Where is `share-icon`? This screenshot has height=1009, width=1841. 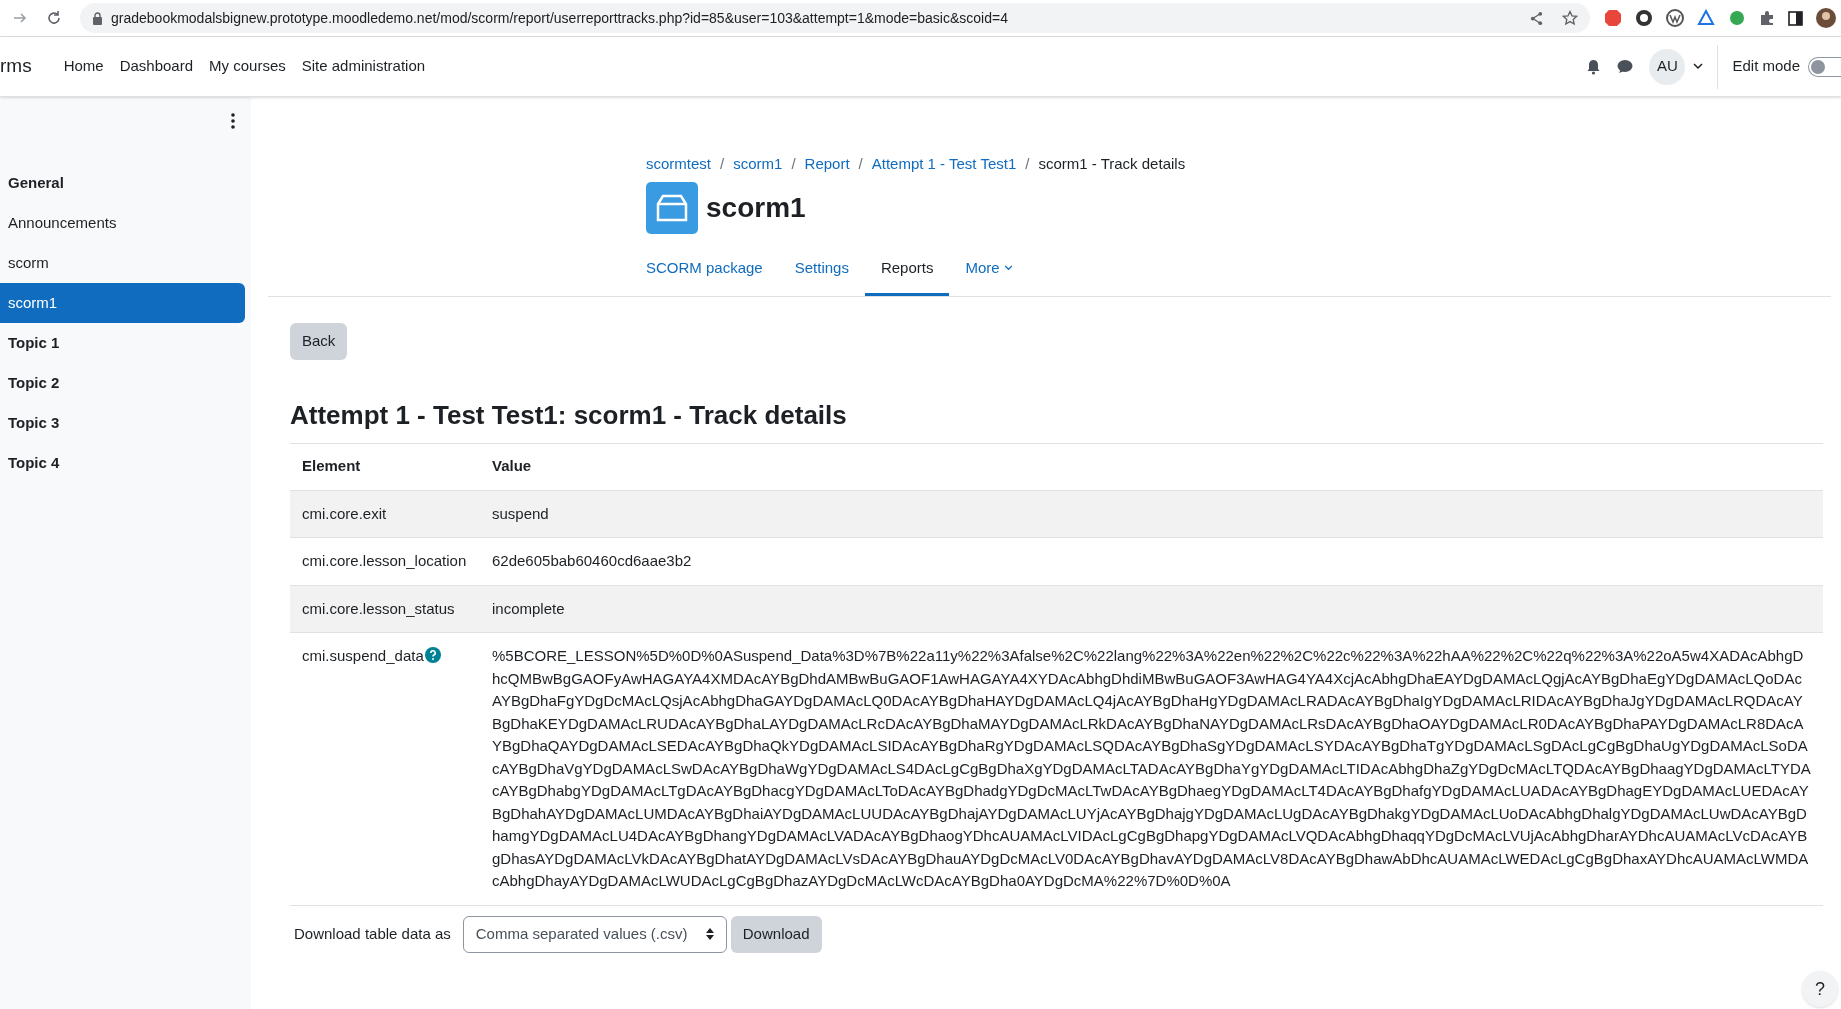
share-icon is located at coordinates (1536, 18).